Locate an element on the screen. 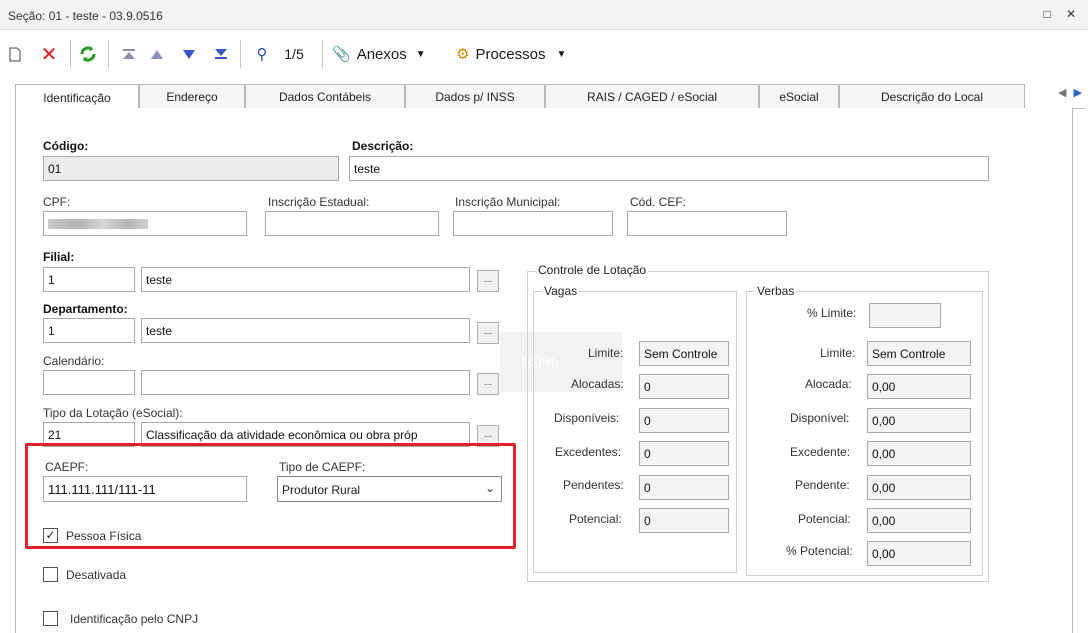 The width and height of the screenshot is (1088, 633). anexos-label: Anexos is located at coordinates (381, 54).